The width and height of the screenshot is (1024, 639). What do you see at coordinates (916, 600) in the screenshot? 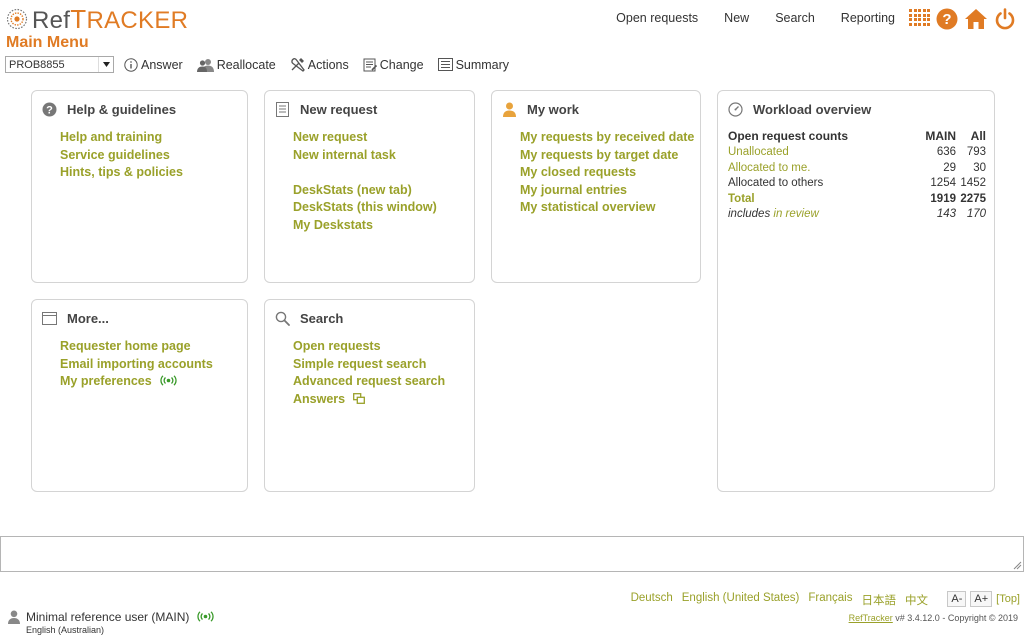
I see `lang-chinese: 中文` at bounding box center [916, 600].